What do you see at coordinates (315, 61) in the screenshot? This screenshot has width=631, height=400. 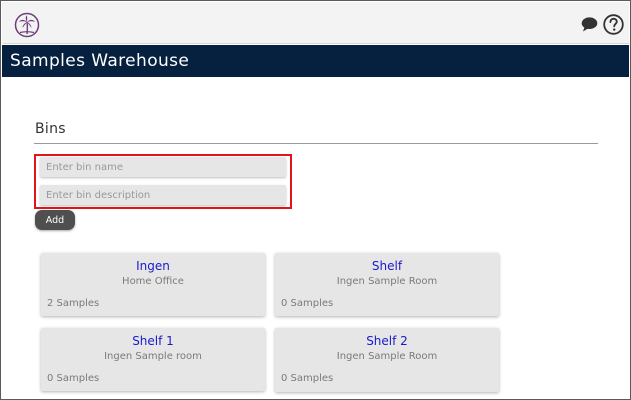 I see `app-header-bar: Samples Warehouse` at bounding box center [315, 61].